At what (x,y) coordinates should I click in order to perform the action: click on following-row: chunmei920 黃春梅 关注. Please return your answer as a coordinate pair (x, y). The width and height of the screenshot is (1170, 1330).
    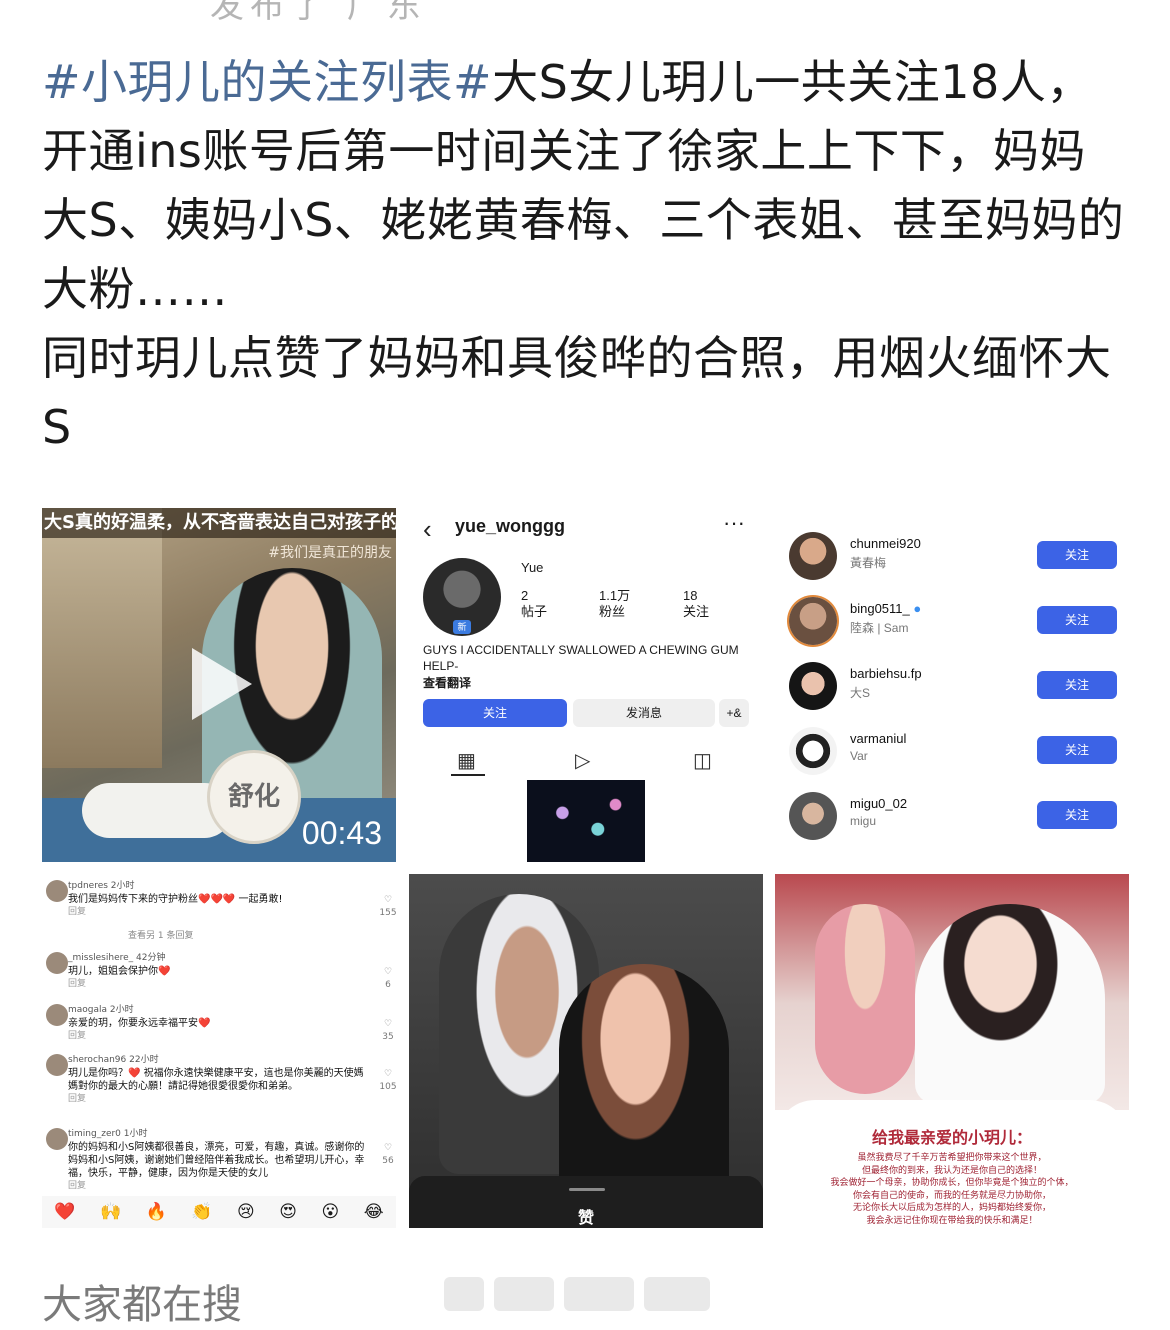
    Looking at the image, I should click on (952, 556).